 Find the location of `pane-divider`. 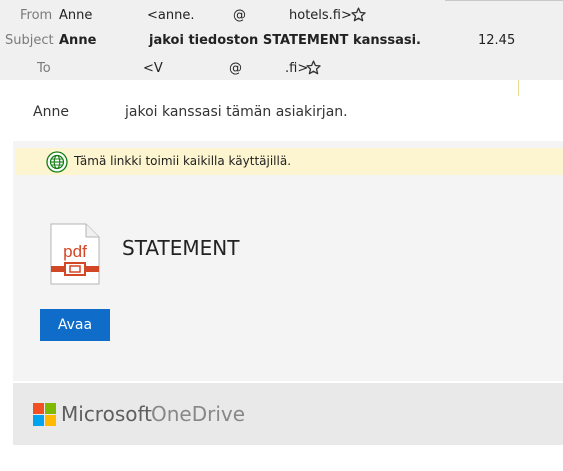

pane-divider is located at coordinates (518, 88).